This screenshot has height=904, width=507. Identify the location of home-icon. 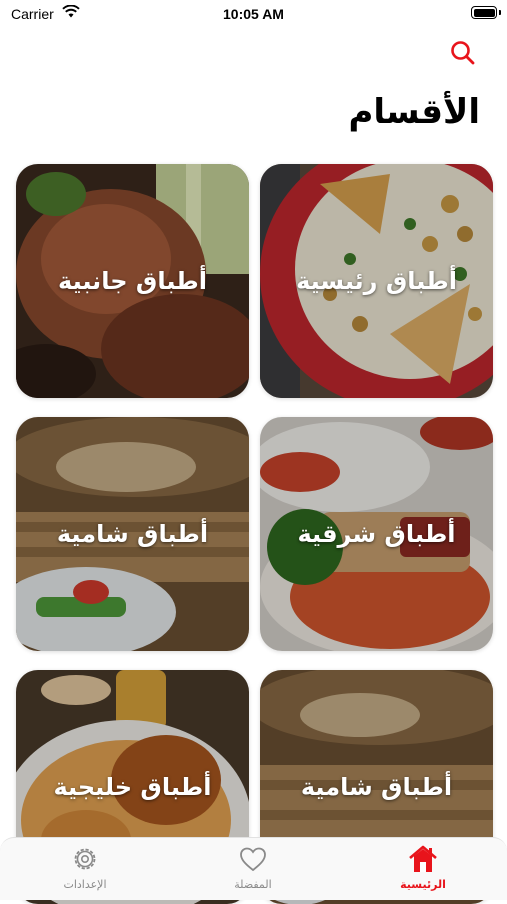
(423, 858).